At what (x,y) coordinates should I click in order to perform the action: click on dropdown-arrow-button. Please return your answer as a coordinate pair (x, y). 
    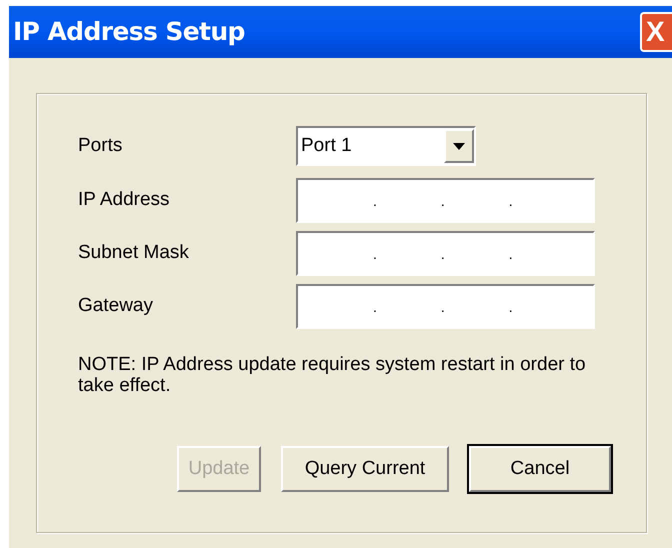
    Looking at the image, I should click on (459, 146).